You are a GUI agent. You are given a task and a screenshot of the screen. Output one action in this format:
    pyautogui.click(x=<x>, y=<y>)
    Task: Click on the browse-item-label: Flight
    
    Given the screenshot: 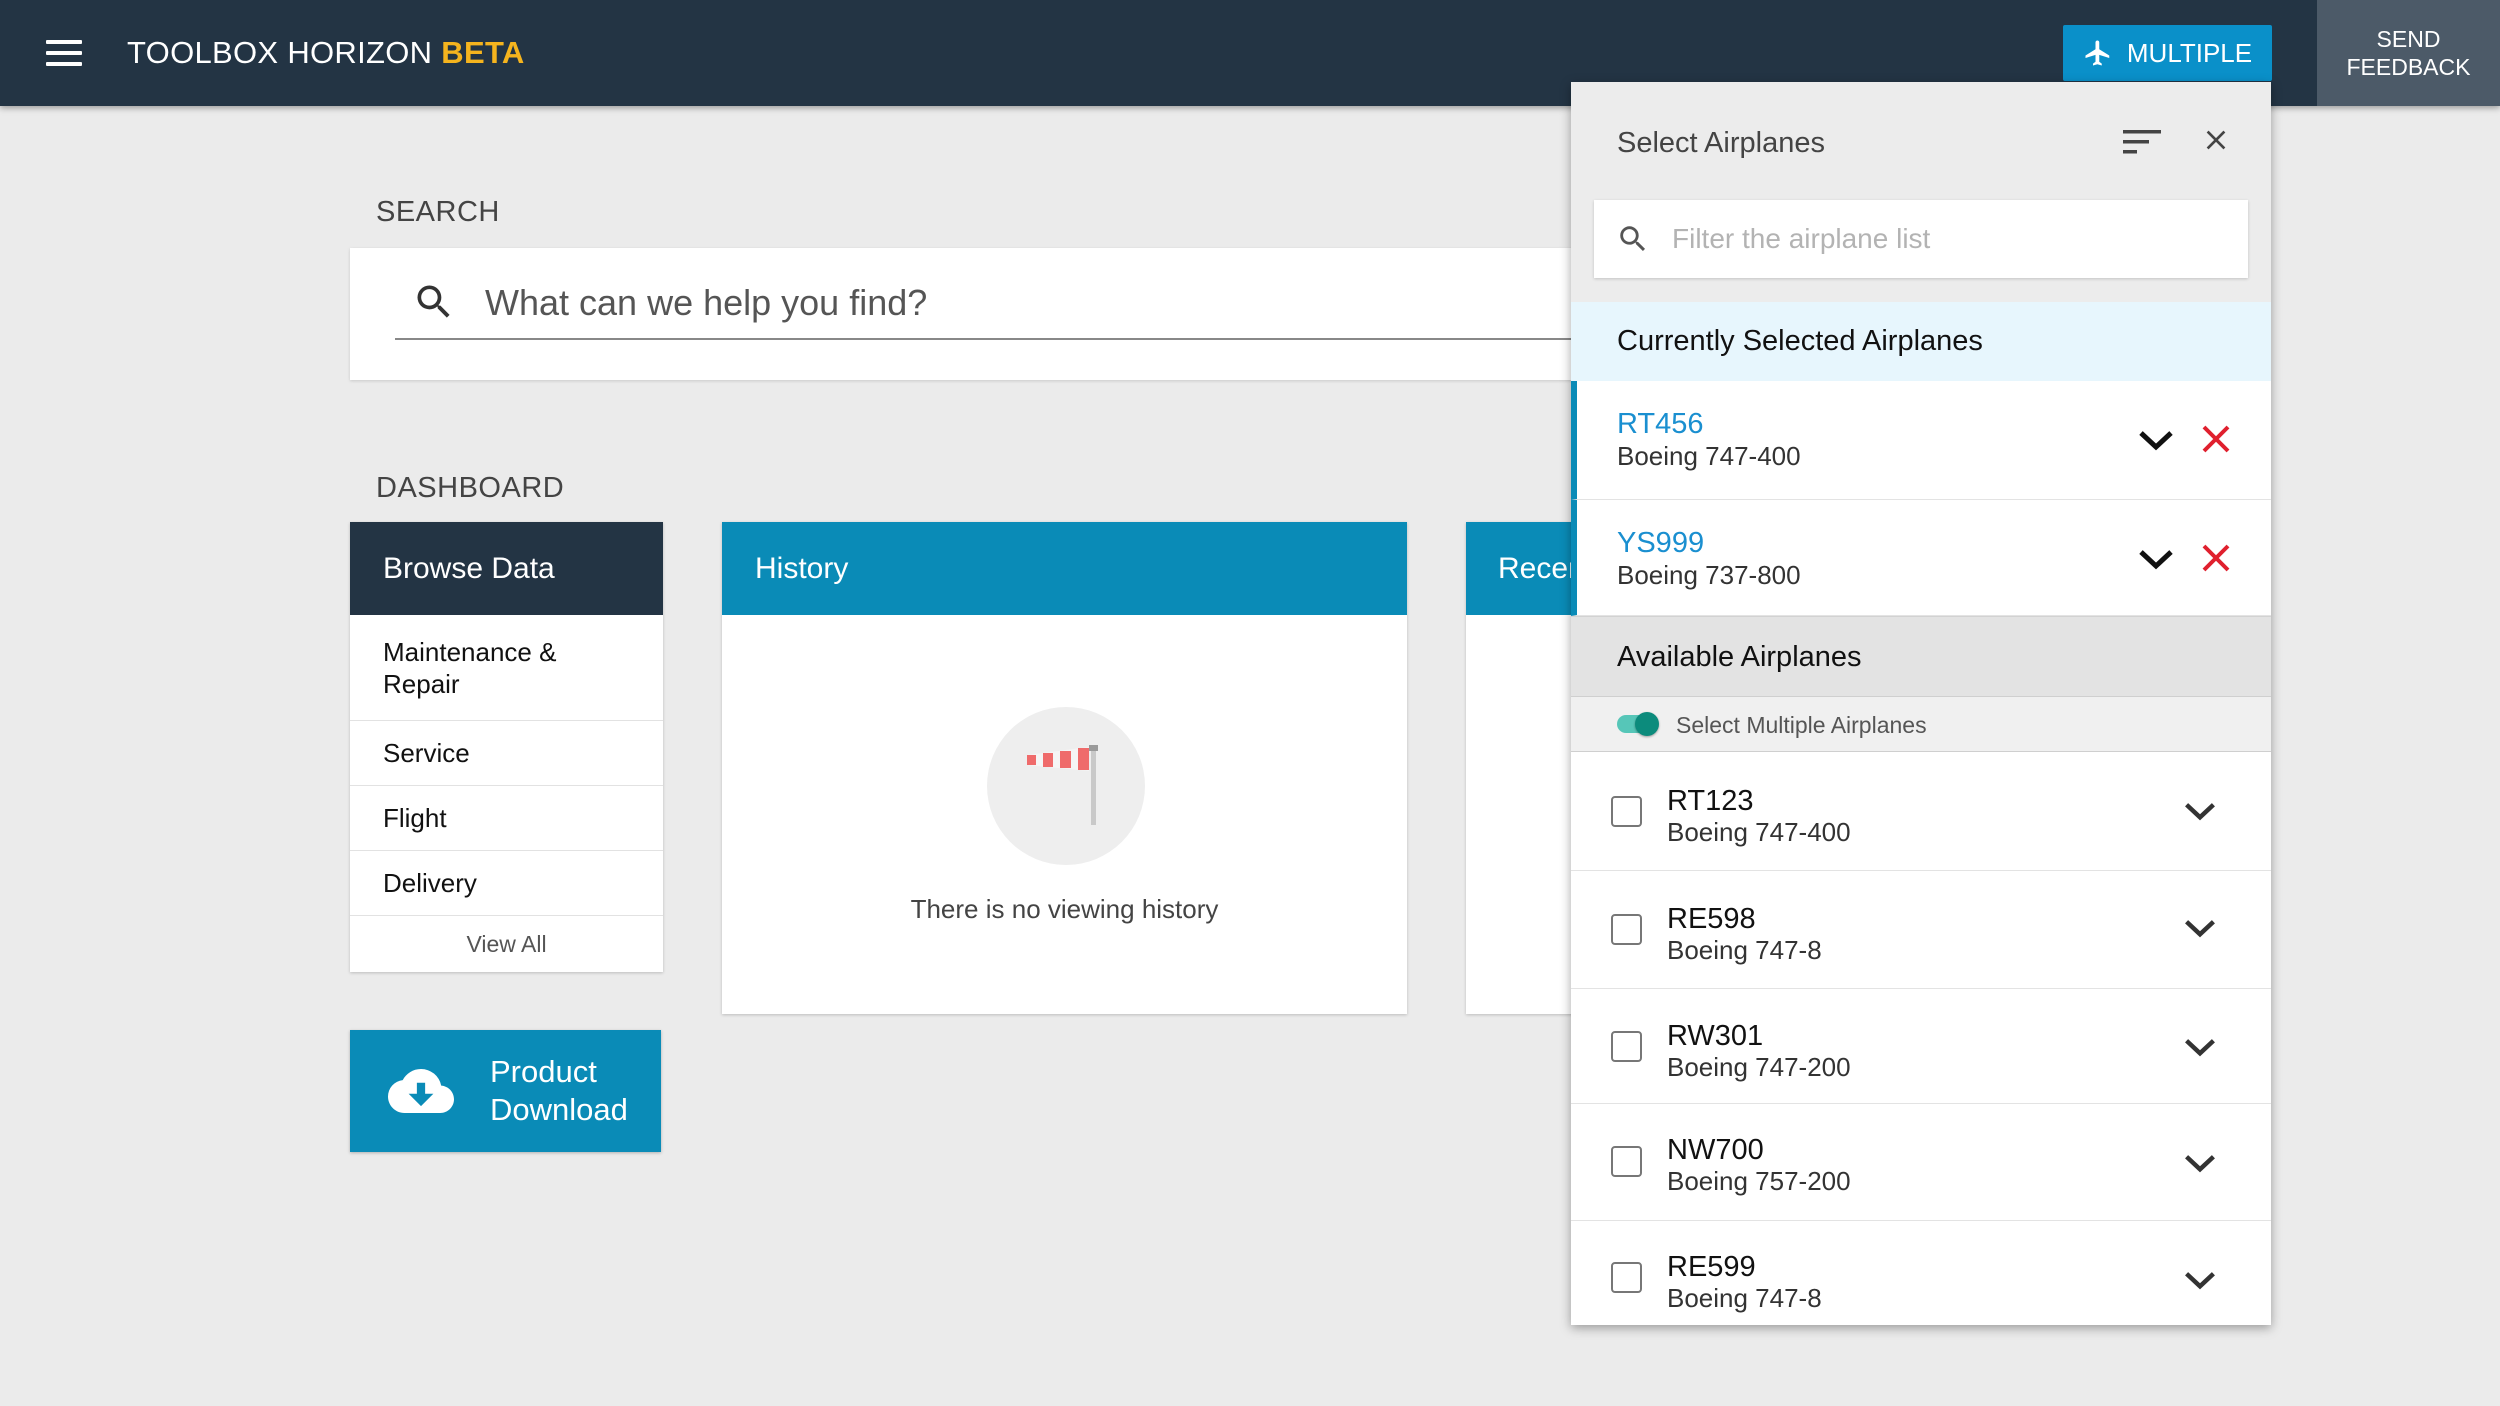 What is the action you would take?
    pyautogui.click(x=415, y=817)
    